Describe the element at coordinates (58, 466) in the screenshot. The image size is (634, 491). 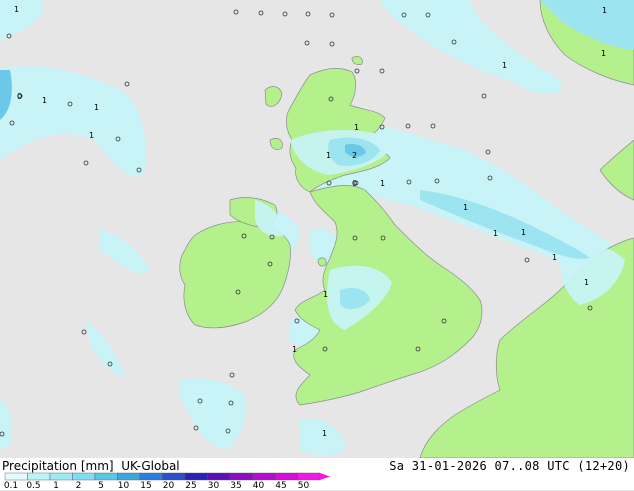
I see `product-name: Precipitation [mm]` at that location.